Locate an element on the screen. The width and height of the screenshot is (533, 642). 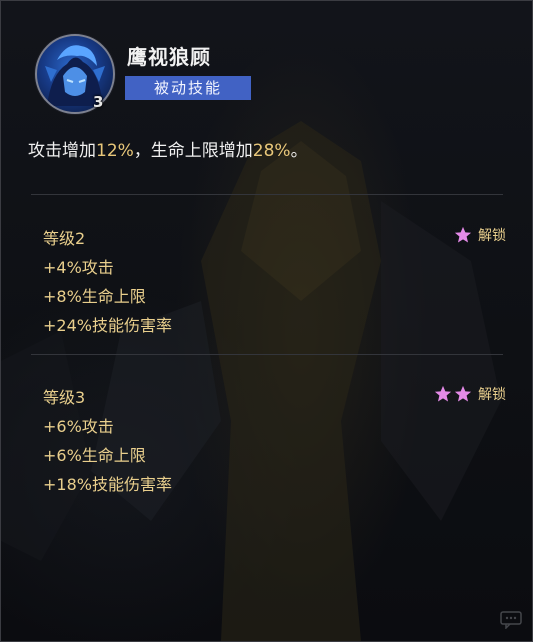
level-title: 等级3 is located at coordinates (64, 397).